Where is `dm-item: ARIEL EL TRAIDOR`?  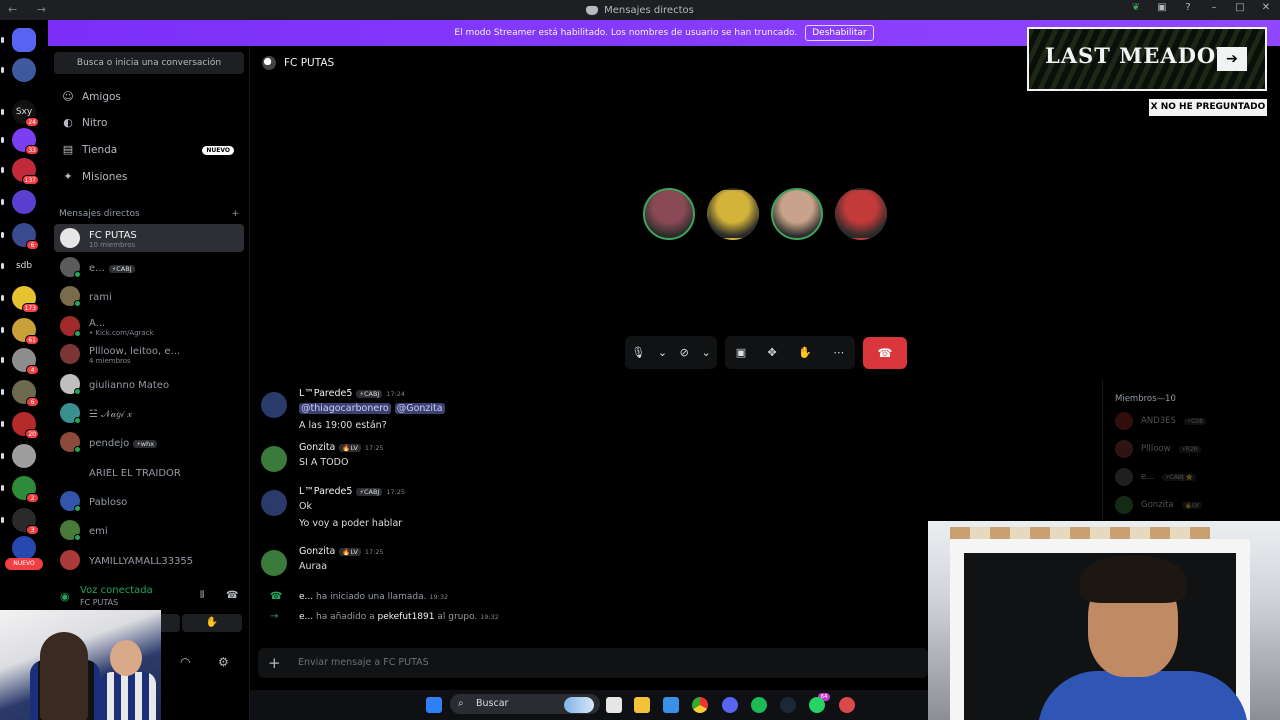
dm-item: ARIEL EL TRAIDOR is located at coordinates (149, 472).